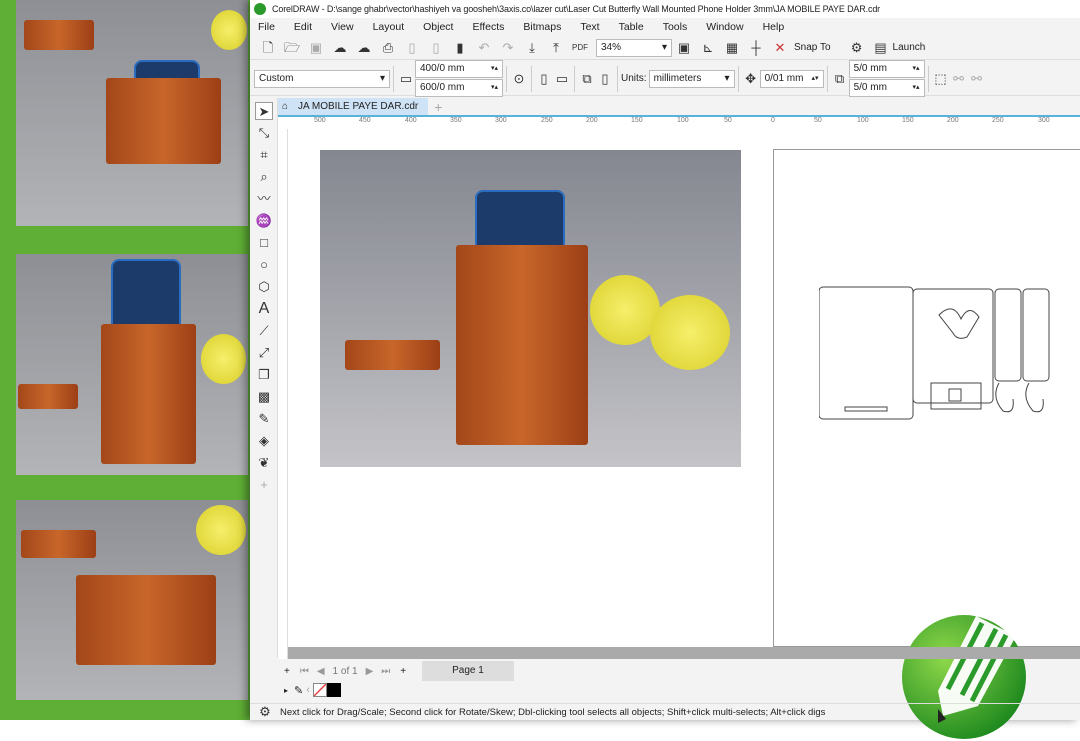 Image resolution: width=1080 pixels, height=741 pixels. Describe the element at coordinates (751, 78) in the screenshot. I see `nudge-icon: ✥` at that location.